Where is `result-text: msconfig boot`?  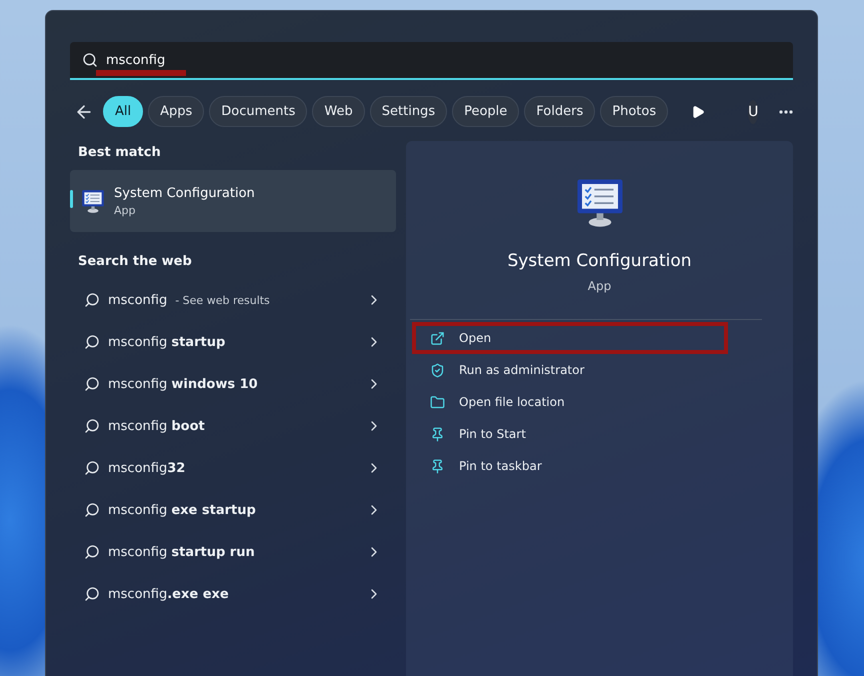 result-text: msconfig boot is located at coordinates (157, 426).